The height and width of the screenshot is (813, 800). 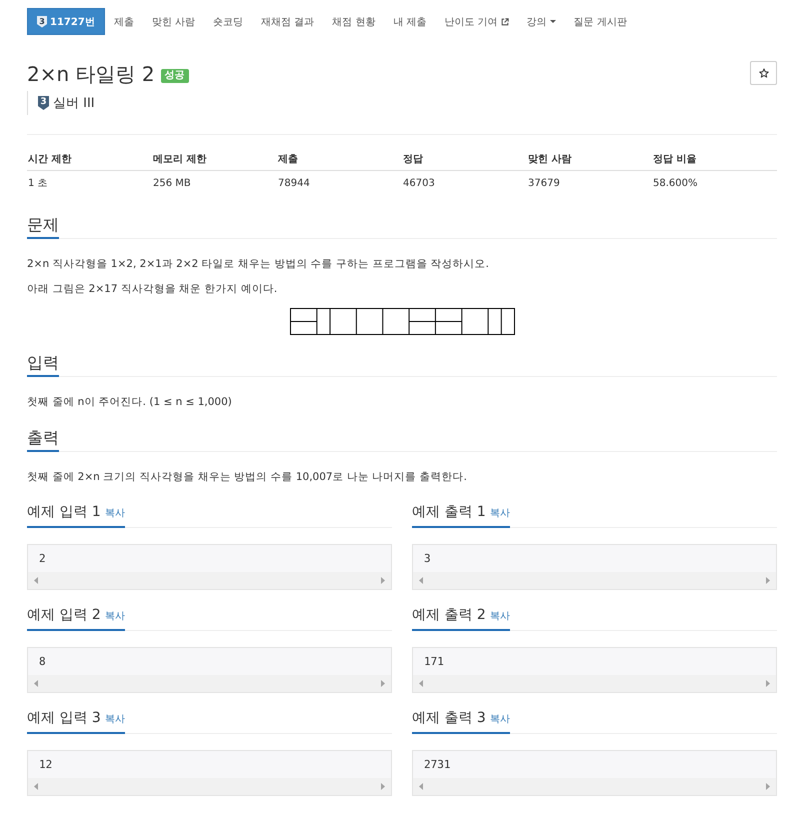 What do you see at coordinates (449, 615) in the screenshot?
I see `sample-heading: 예제 출력 2` at bounding box center [449, 615].